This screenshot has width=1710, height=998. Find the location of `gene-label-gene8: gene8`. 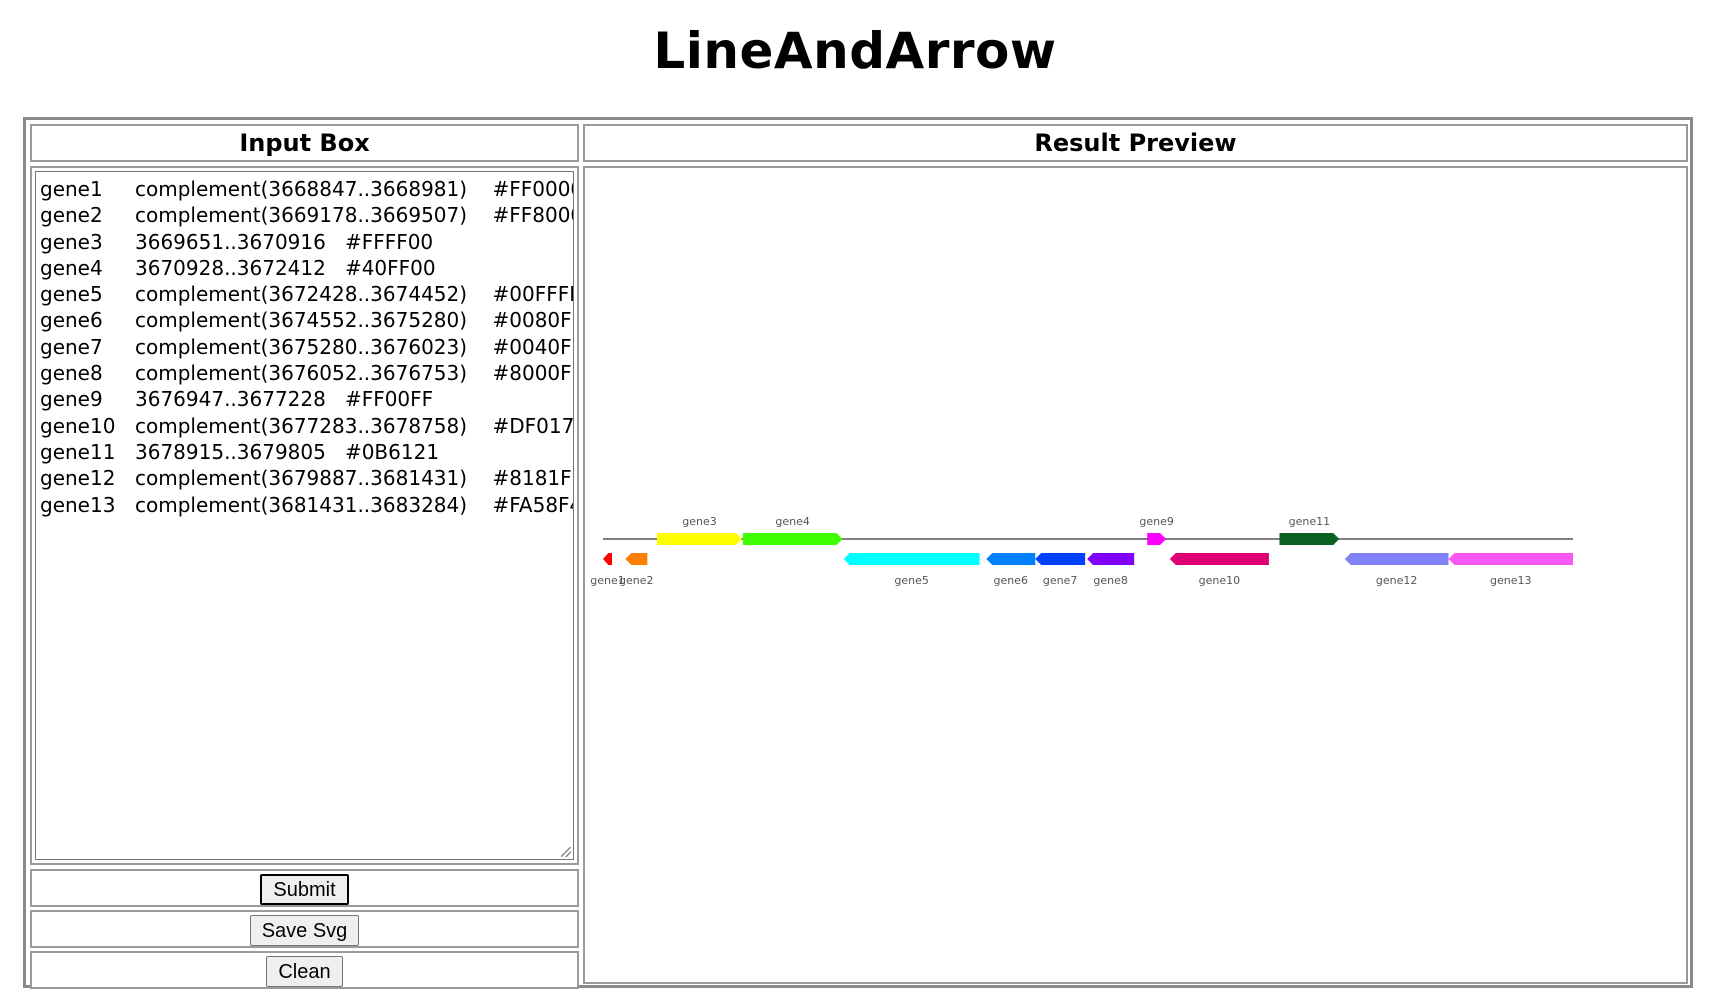

gene-label-gene8: gene8 is located at coordinates (1110, 580).